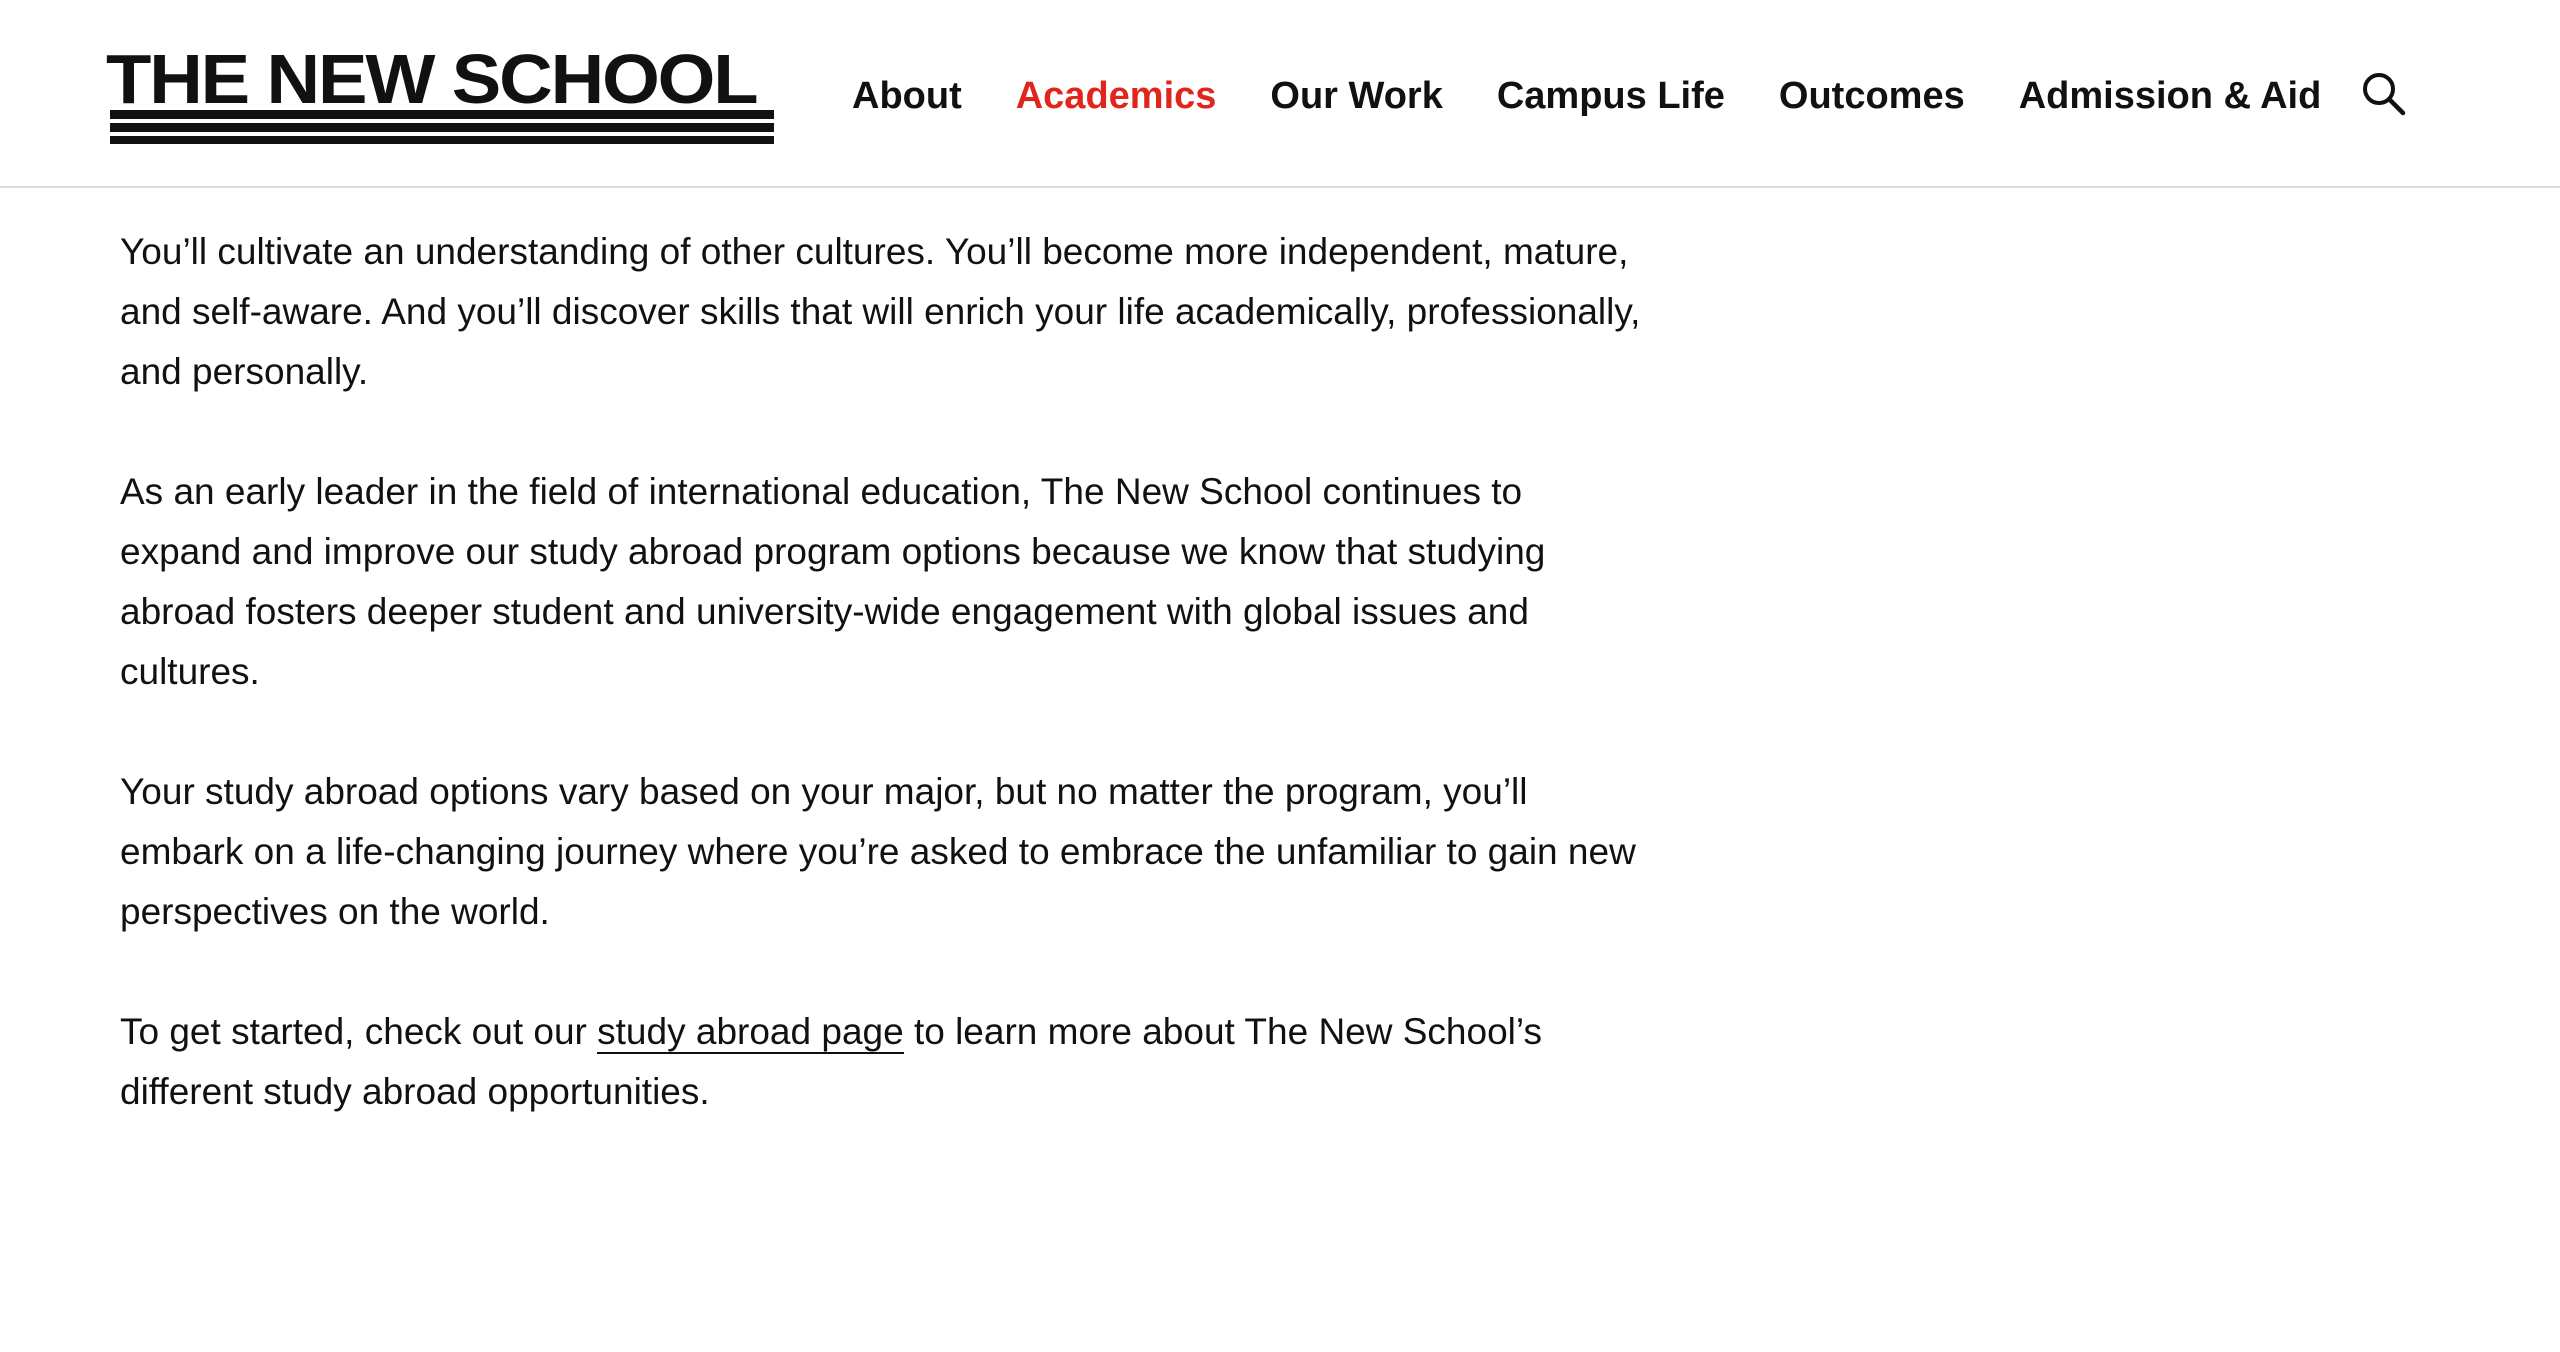 Image resolution: width=2560 pixels, height=1352 pixels. Describe the element at coordinates (1356, 96) in the screenshot. I see `nav-item-our-work: Our Work` at that location.